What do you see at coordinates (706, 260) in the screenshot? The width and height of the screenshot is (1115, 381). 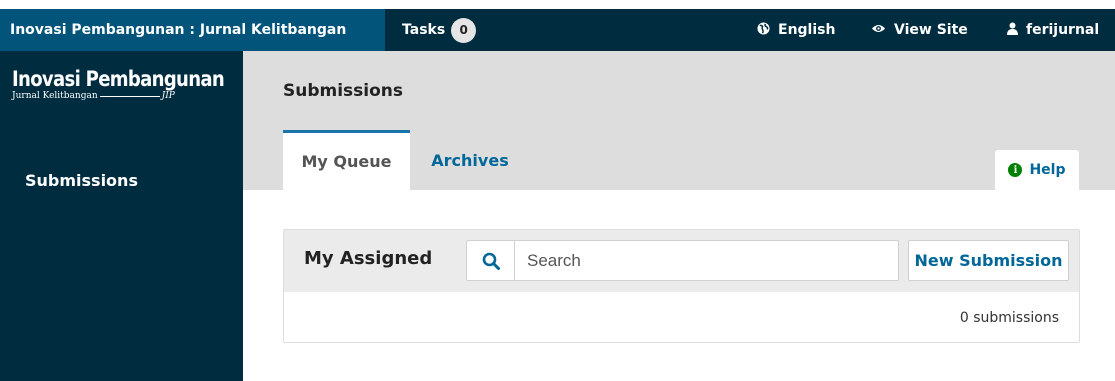 I see `search-input` at bounding box center [706, 260].